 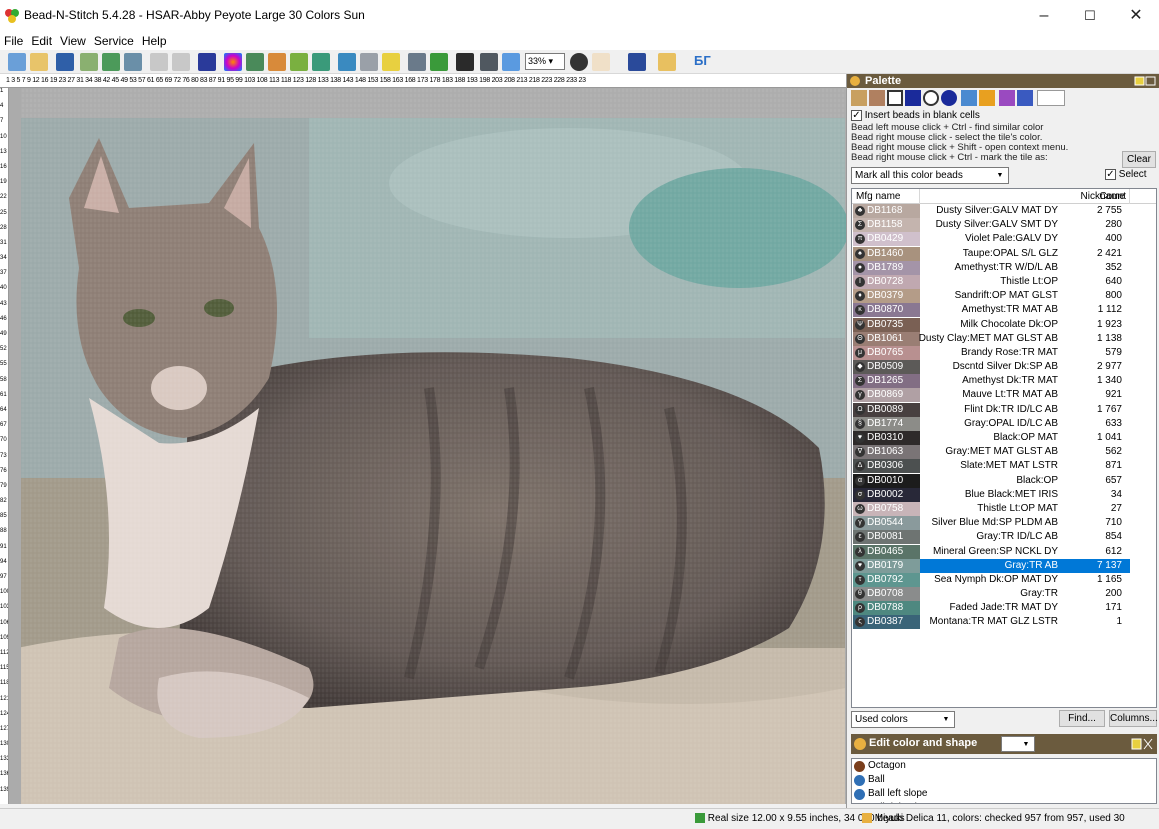 What do you see at coordinates (299, 62) in the screenshot?
I see `beads-icon` at bounding box center [299, 62].